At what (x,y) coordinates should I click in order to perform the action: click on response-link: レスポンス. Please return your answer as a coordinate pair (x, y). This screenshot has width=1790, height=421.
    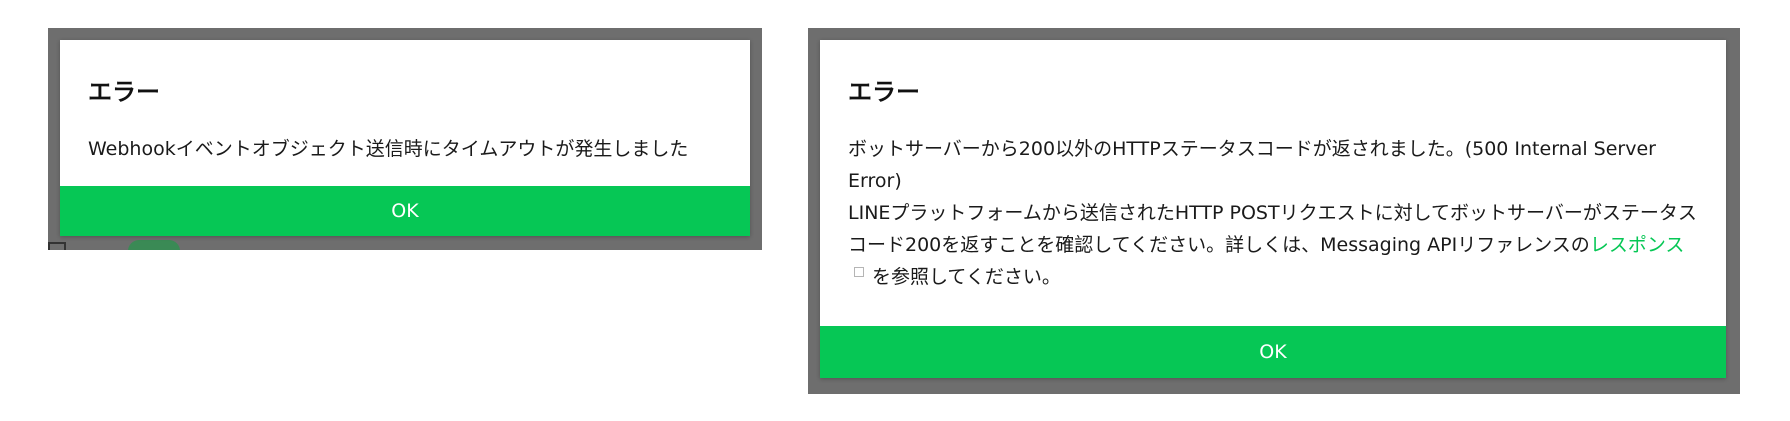
    Looking at the image, I should click on (1637, 245).